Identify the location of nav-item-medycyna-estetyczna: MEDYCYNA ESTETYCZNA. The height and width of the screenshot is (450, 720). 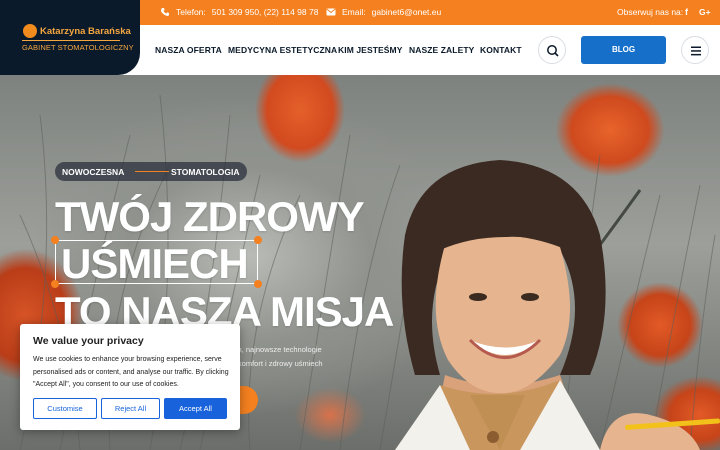
(282, 50).